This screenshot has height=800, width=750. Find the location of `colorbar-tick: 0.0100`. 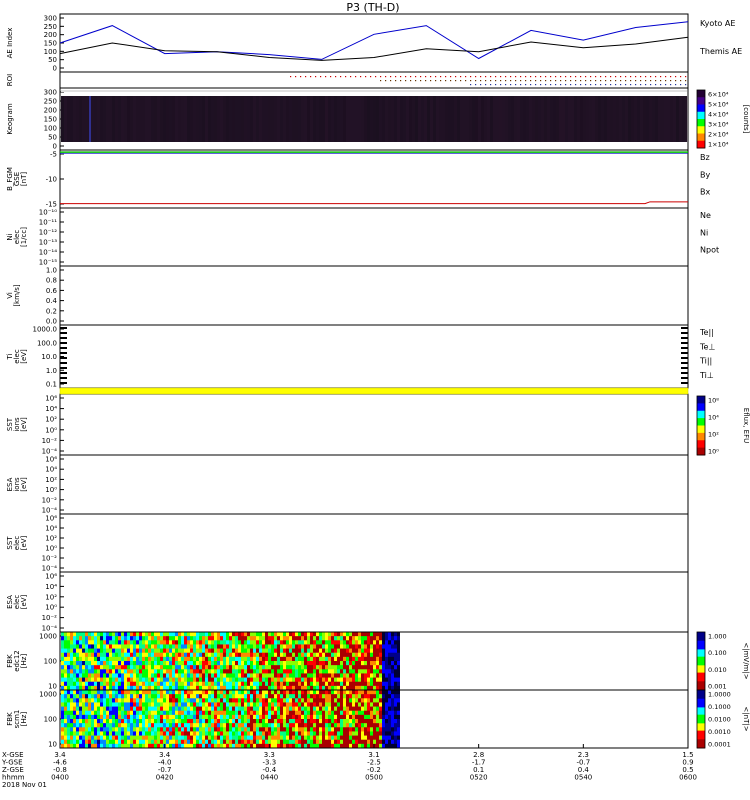

colorbar-tick: 0.0100 is located at coordinates (719, 720).